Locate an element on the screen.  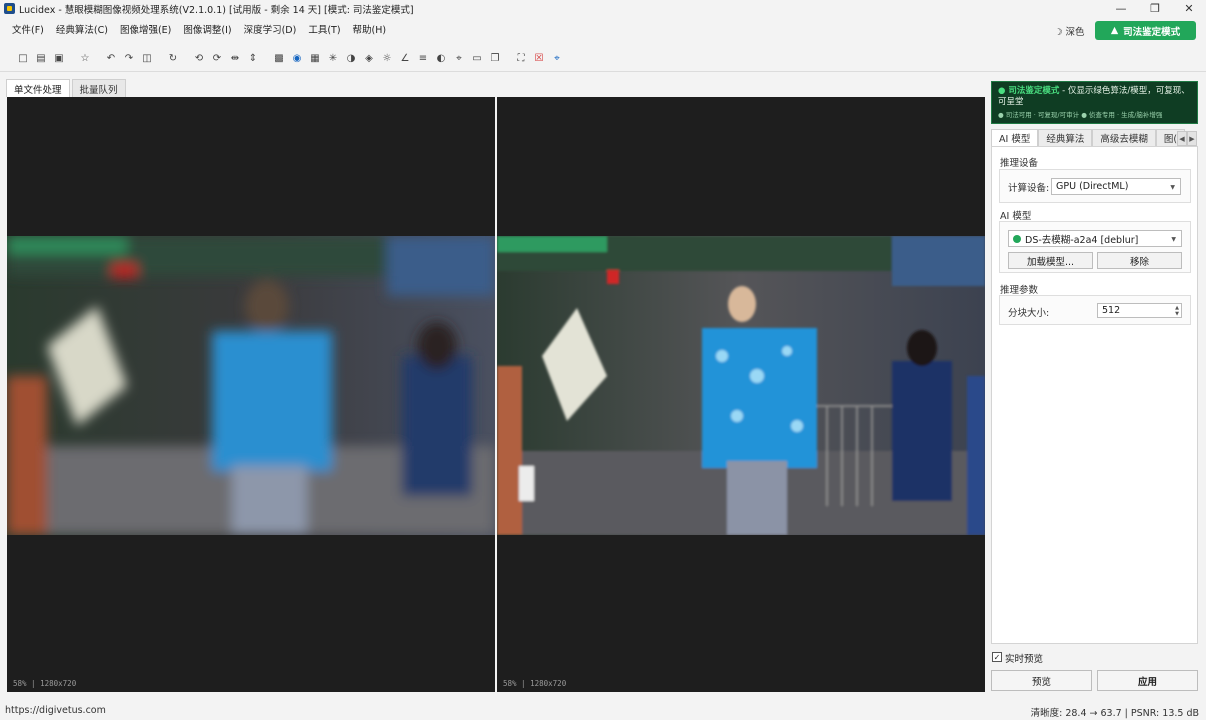
realtime-preview-checkbox: ✓ is located at coordinates (997, 657).